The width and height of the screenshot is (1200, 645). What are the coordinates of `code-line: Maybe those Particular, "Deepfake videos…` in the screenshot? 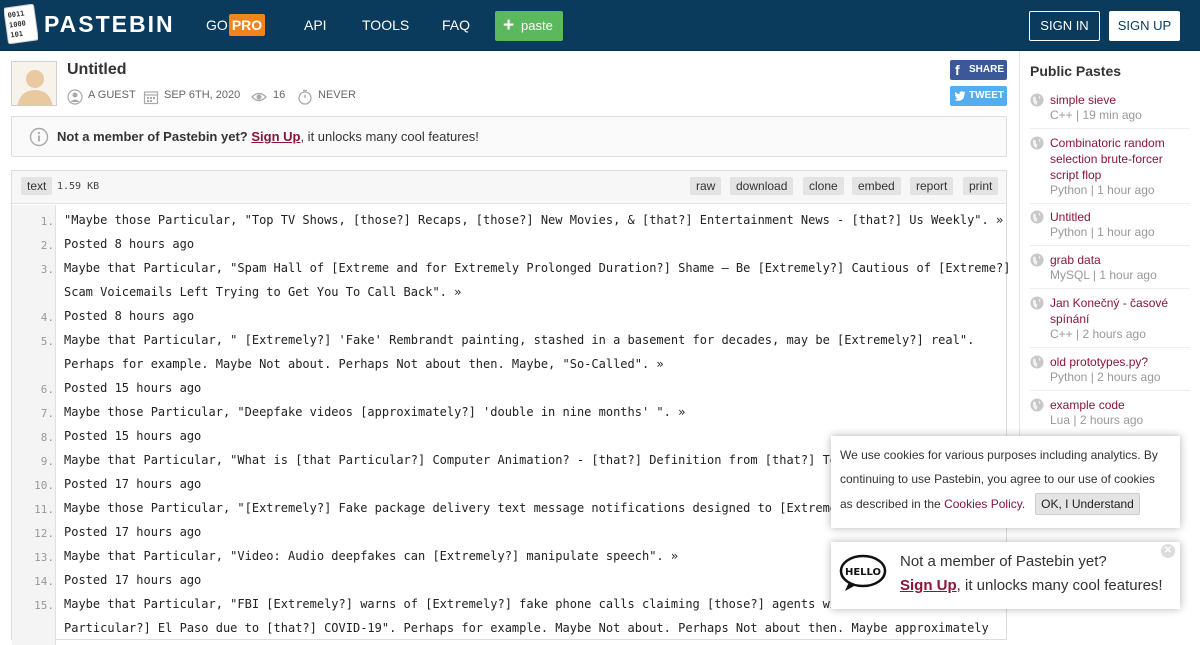 It's located at (374, 412).